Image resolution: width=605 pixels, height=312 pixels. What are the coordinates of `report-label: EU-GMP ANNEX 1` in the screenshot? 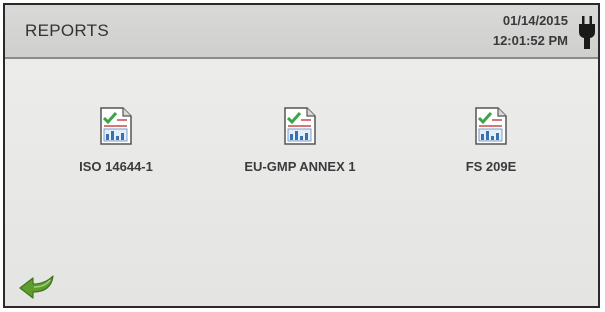 It's located at (300, 166).